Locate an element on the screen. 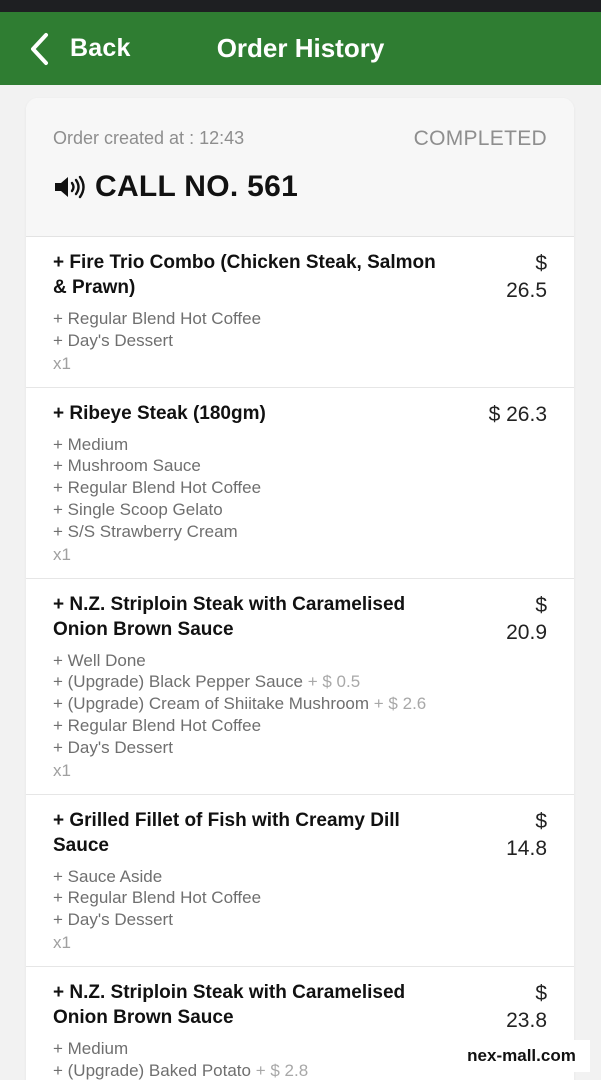  option-extra-price: + $ 2.8 is located at coordinates (282, 1070).